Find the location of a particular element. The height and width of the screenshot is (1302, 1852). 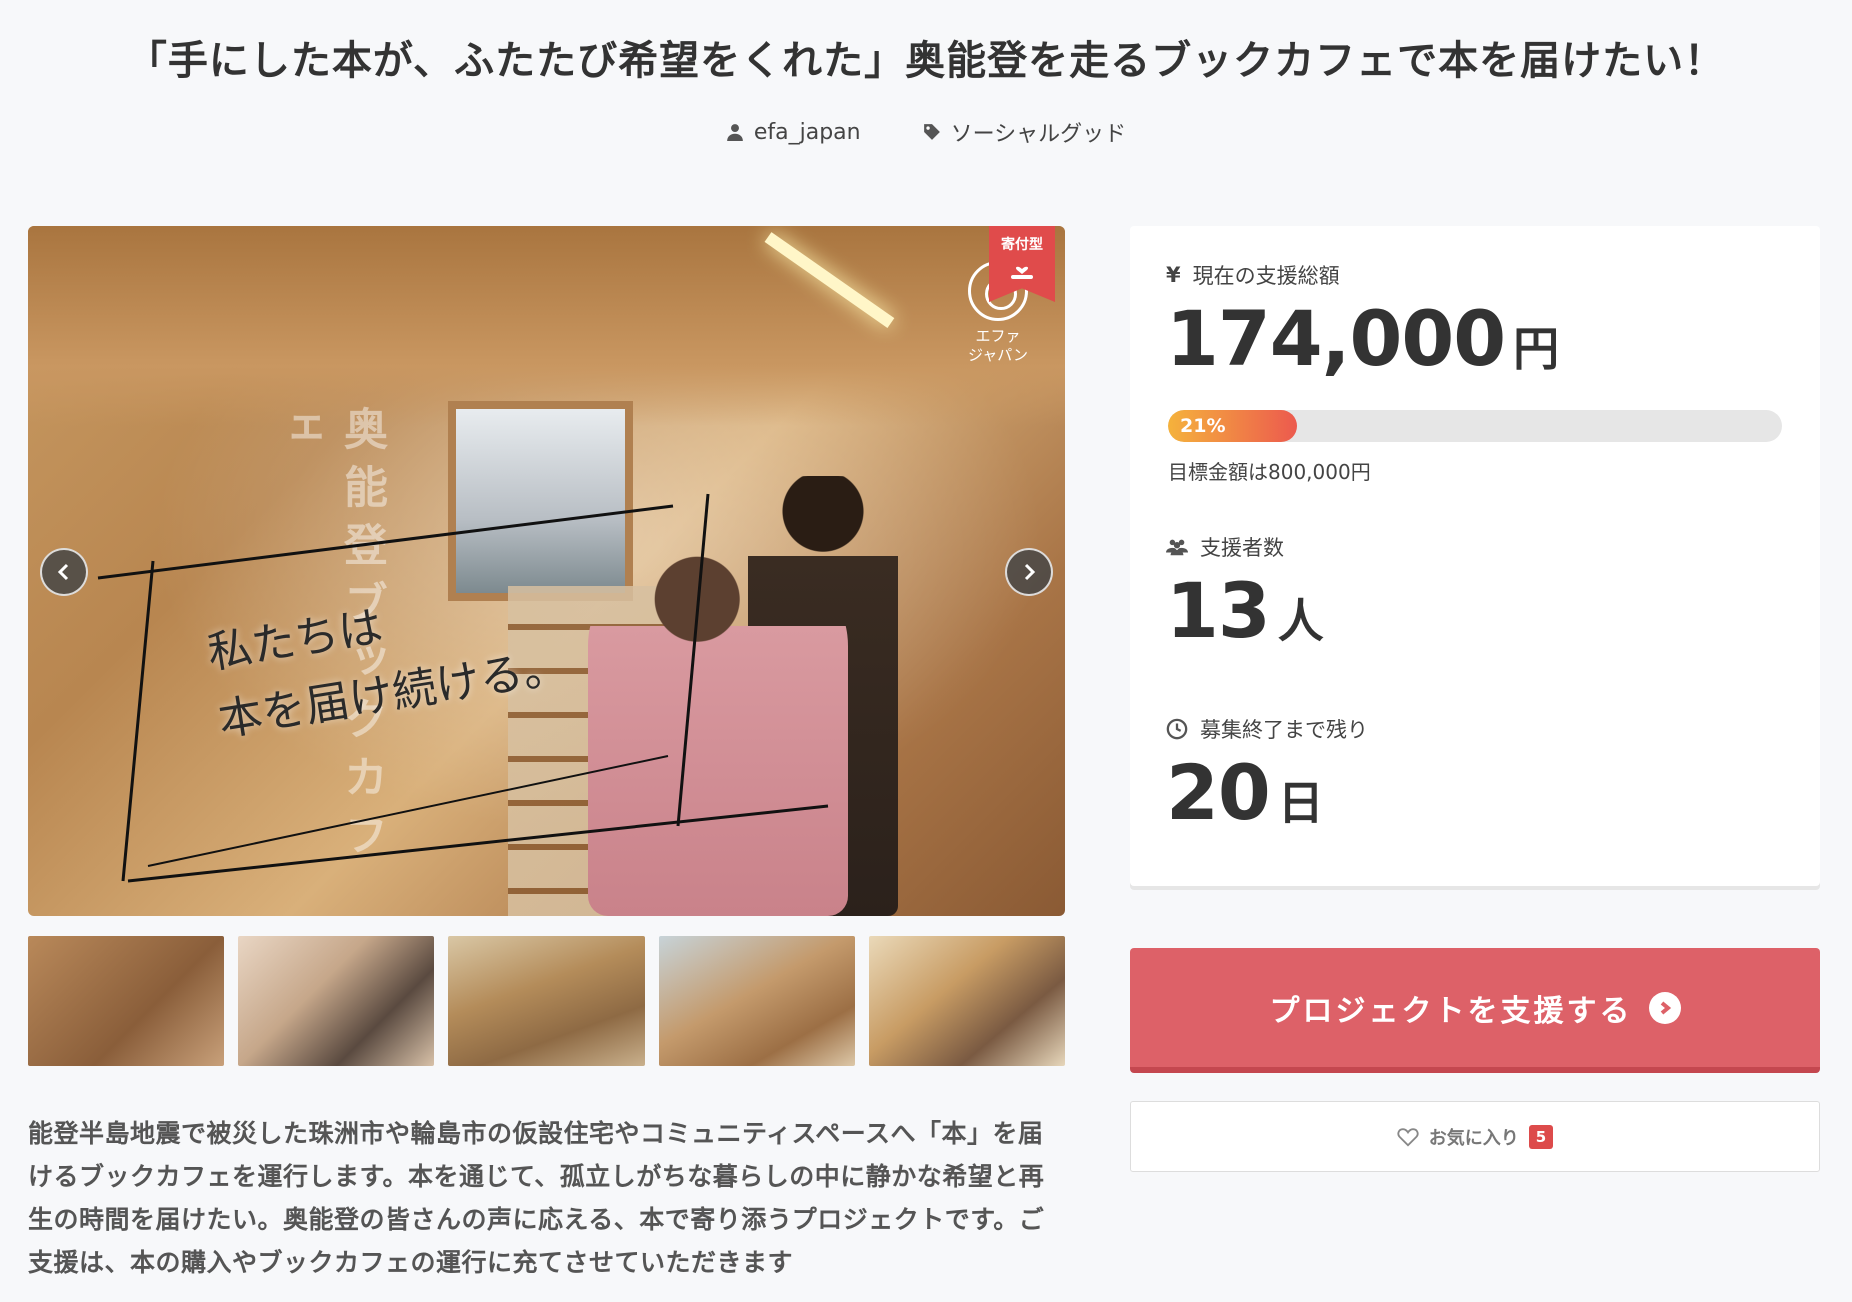

arrow-right-circle-icon is located at coordinates (1664, 1007).